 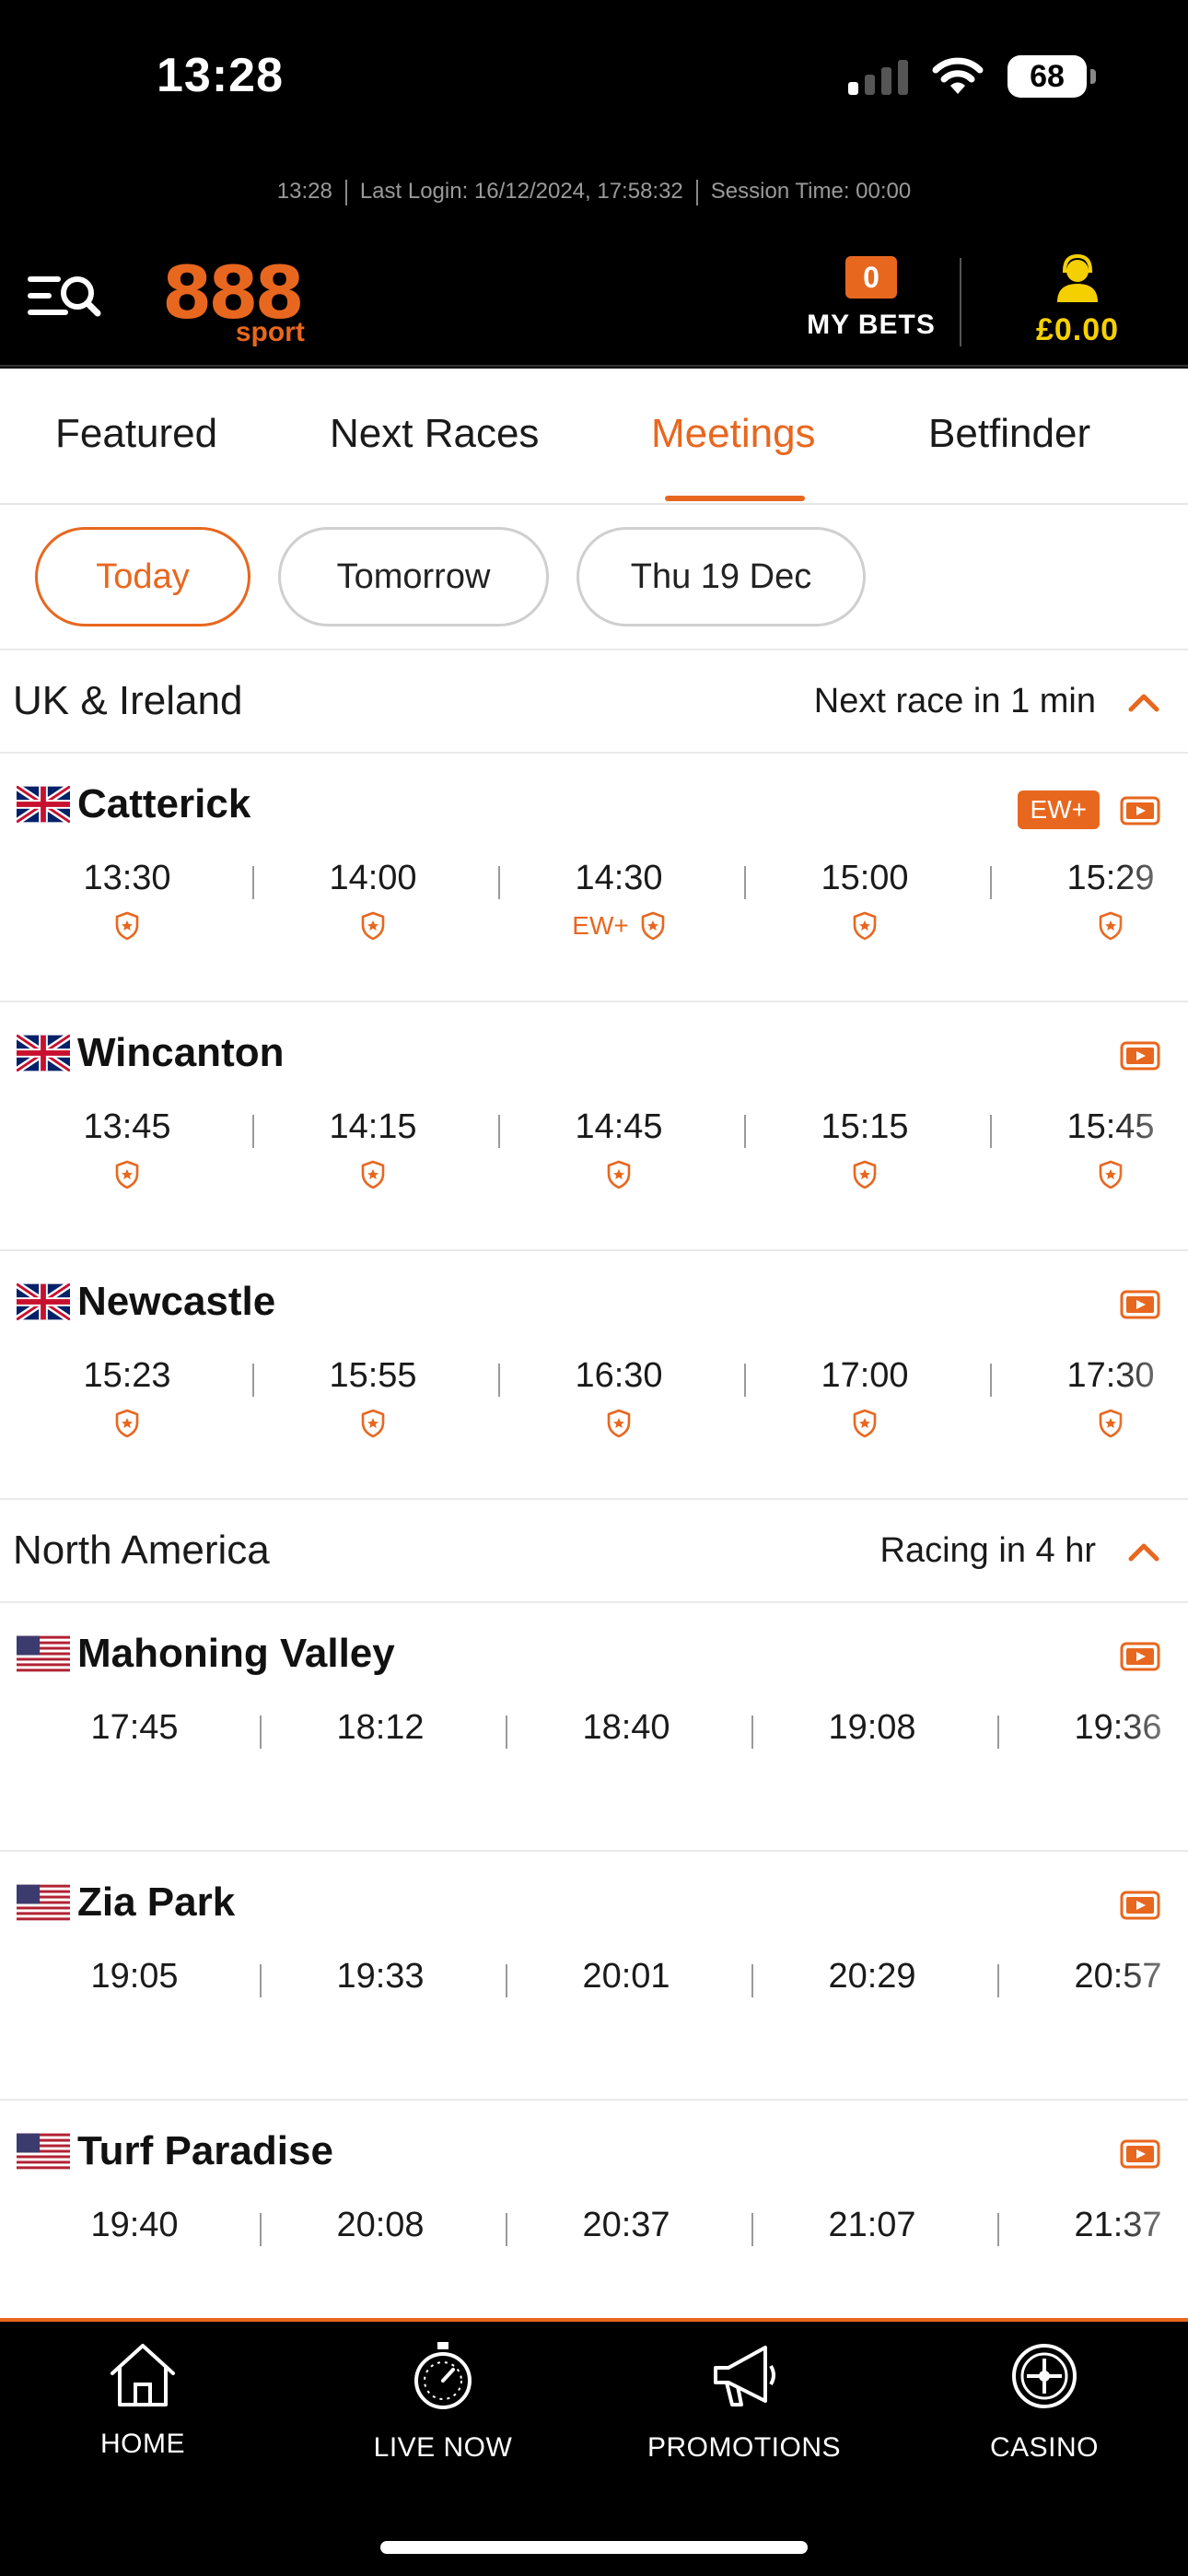 What do you see at coordinates (594, 2547) in the screenshot?
I see `home-indicator` at bounding box center [594, 2547].